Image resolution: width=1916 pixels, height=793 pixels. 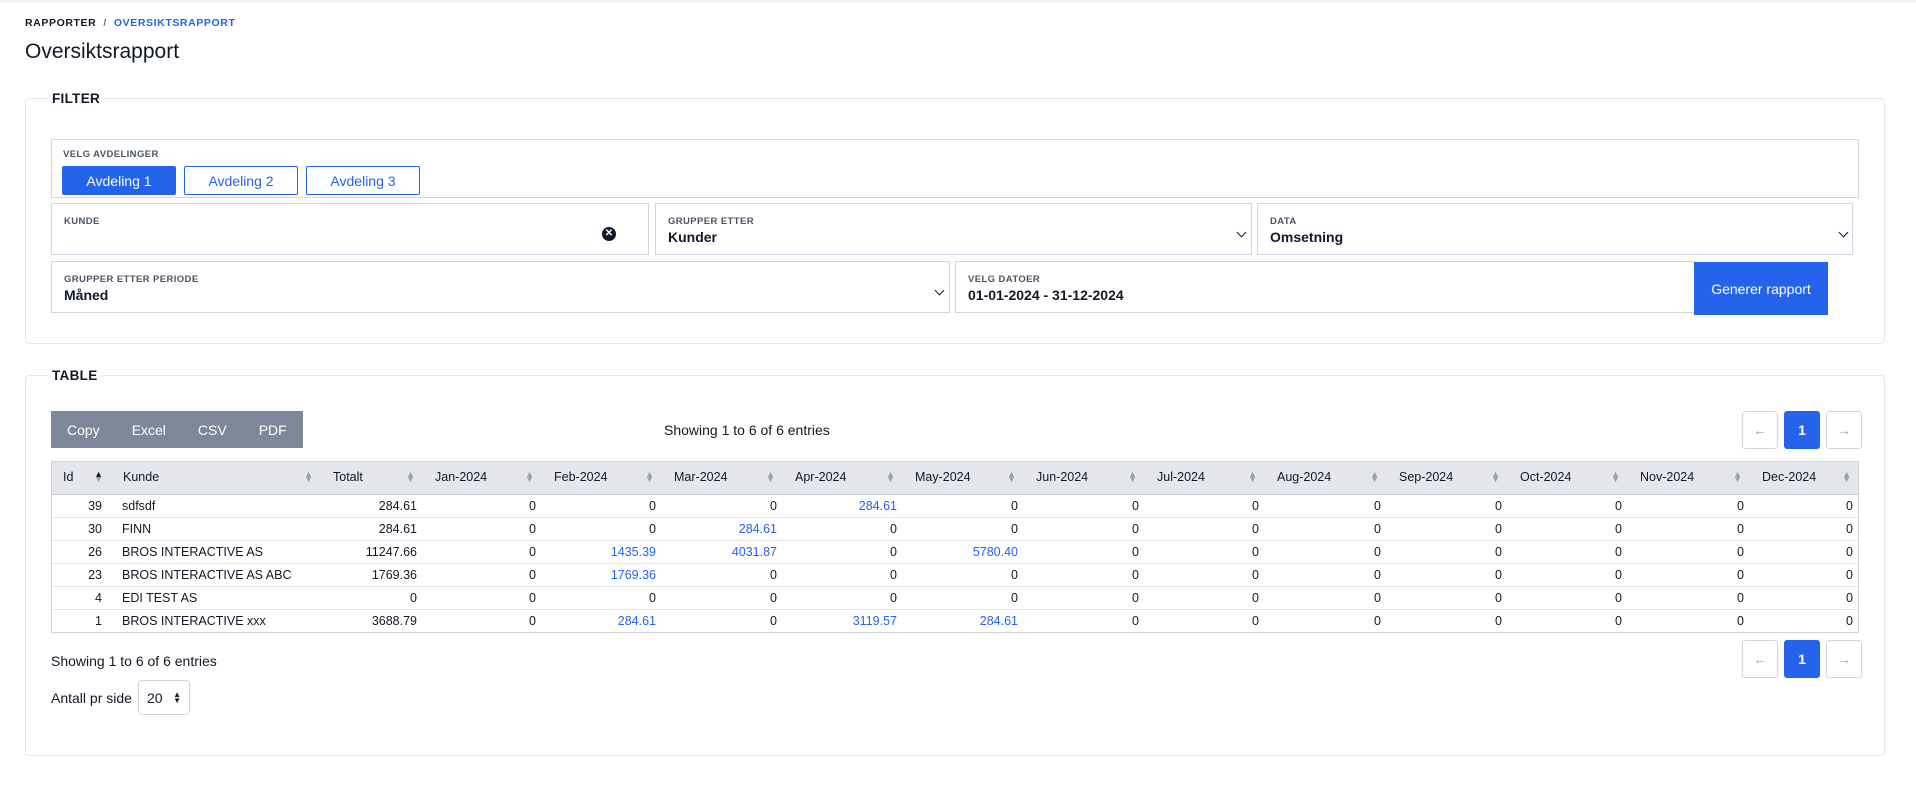 I want to click on entries-info-top: Showing 1 to 6 of 6 entries, so click(x=747, y=430).